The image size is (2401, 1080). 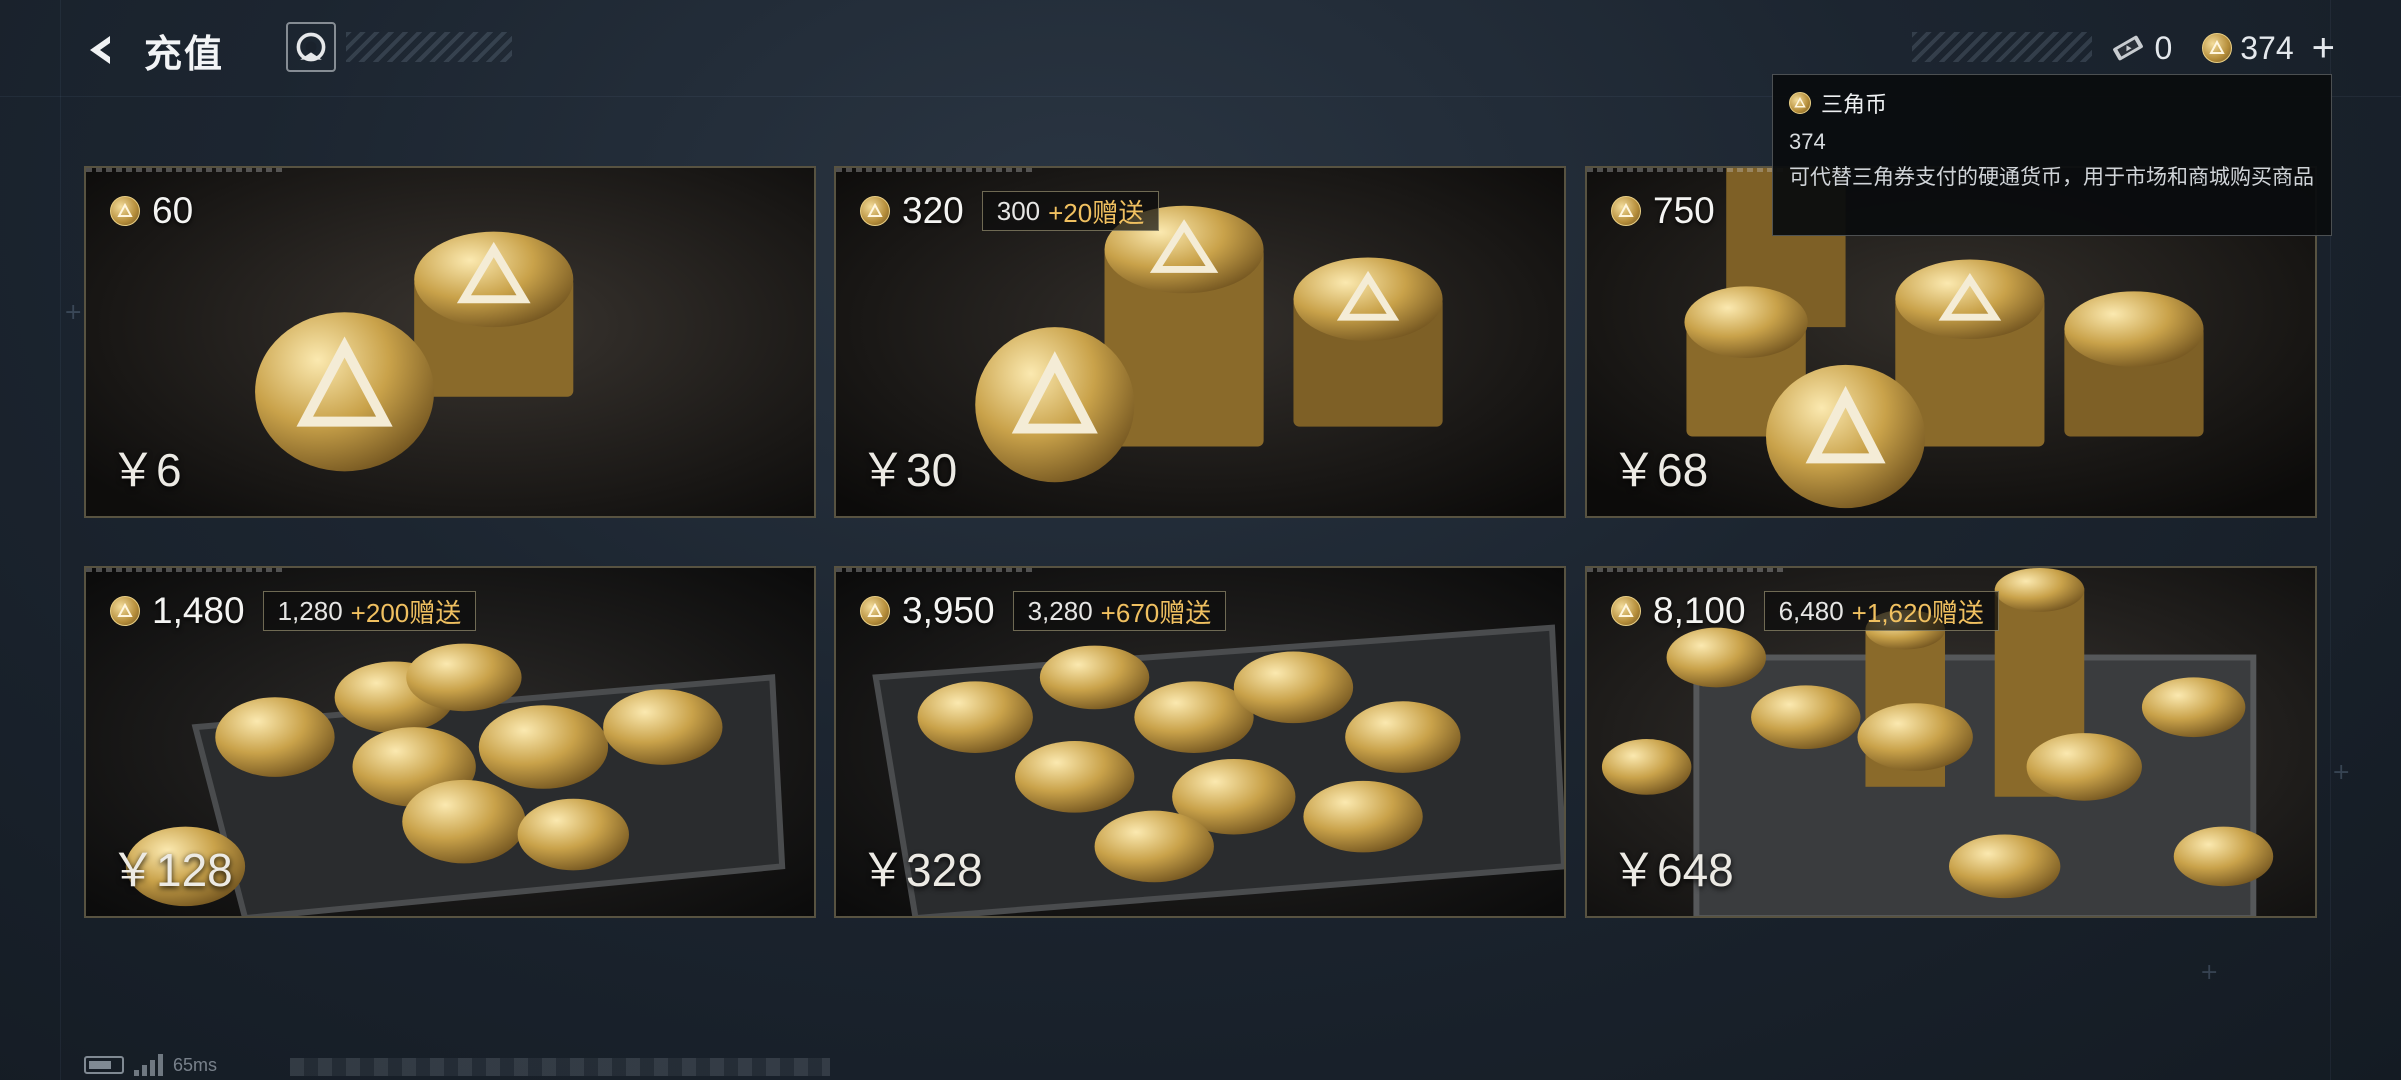 What do you see at coordinates (1660, 470) in the screenshot?
I see `price-label: ￥68` at bounding box center [1660, 470].